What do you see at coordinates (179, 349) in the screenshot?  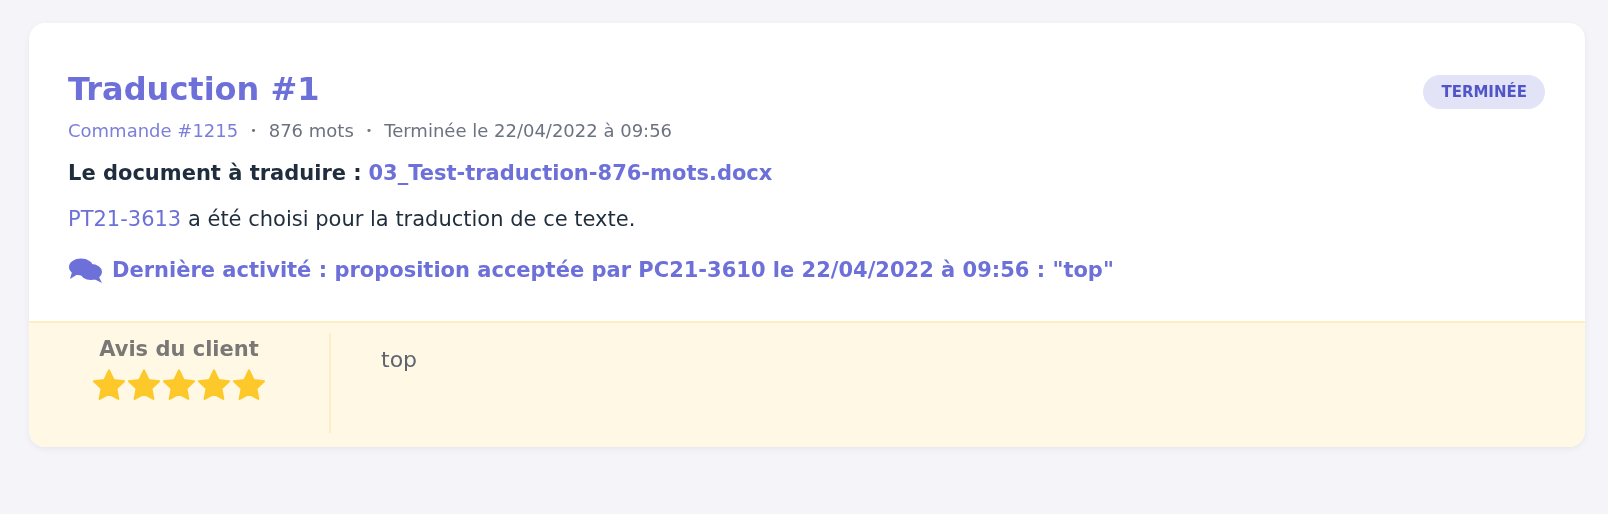 I see `review-title: Avis du client` at bounding box center [179, 349].